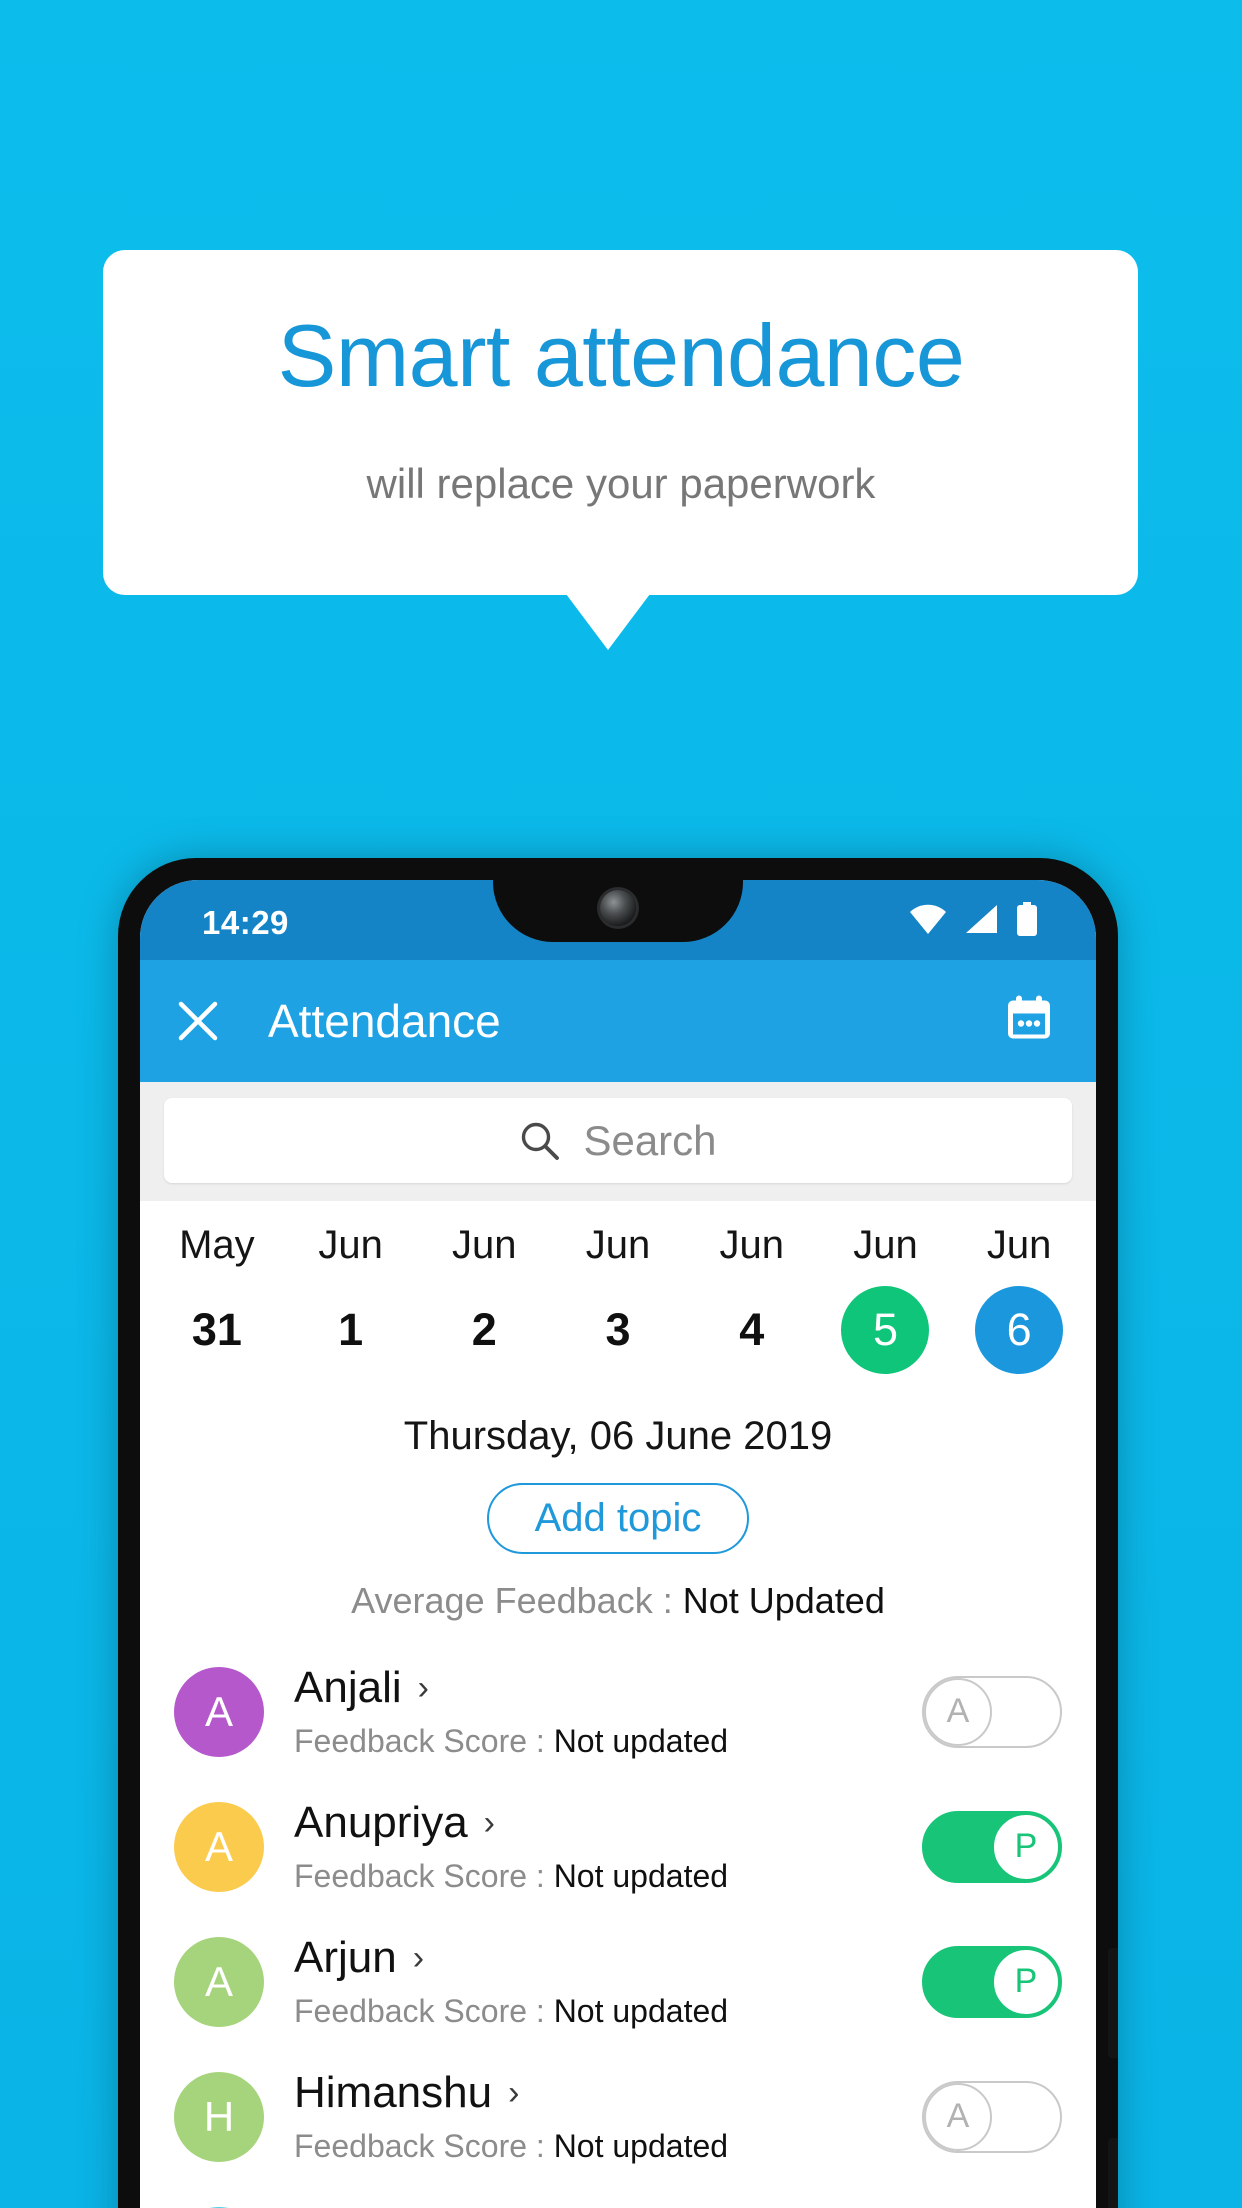 The height and width of the screenshot is (2208, 1242). Describe the element at coordinates (381, 1822) in the screenshot. I see `student-name: Anupriya` at that location.